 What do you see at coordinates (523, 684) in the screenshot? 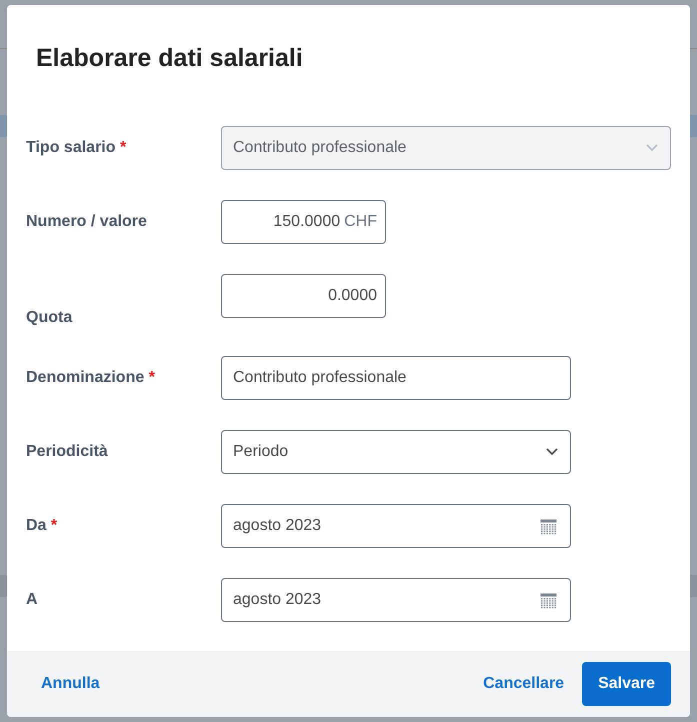
I see `link-button: Cancellare` at bounding box center [523, 684].